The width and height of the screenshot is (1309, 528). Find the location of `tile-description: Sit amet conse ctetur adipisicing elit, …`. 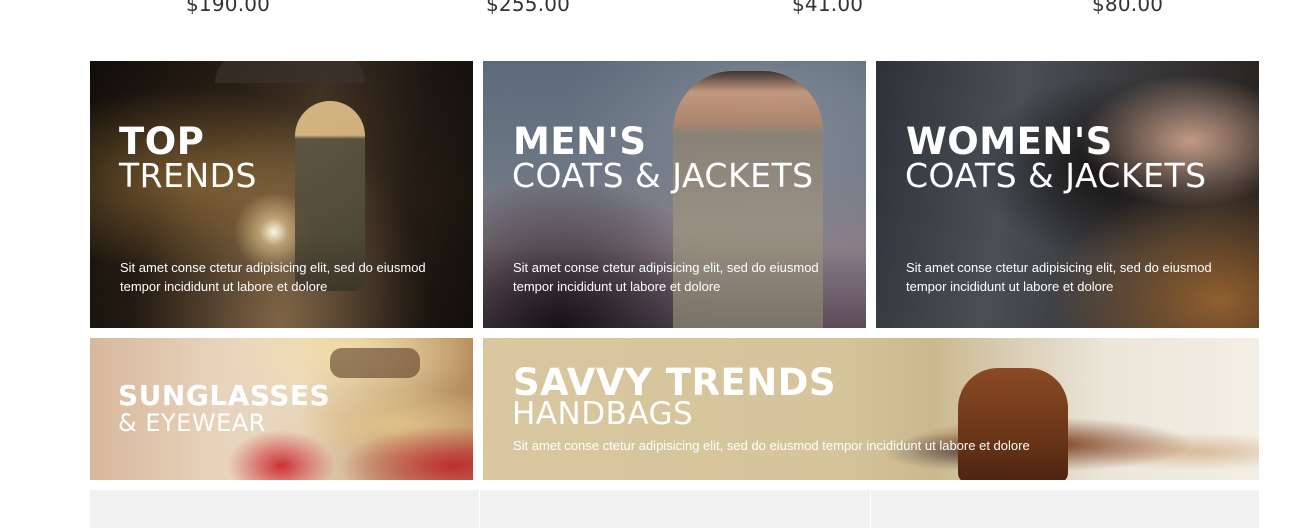

tile-description: Sit amet conse ctetur adipisicing elit, … is located at coordinates (771, 445).